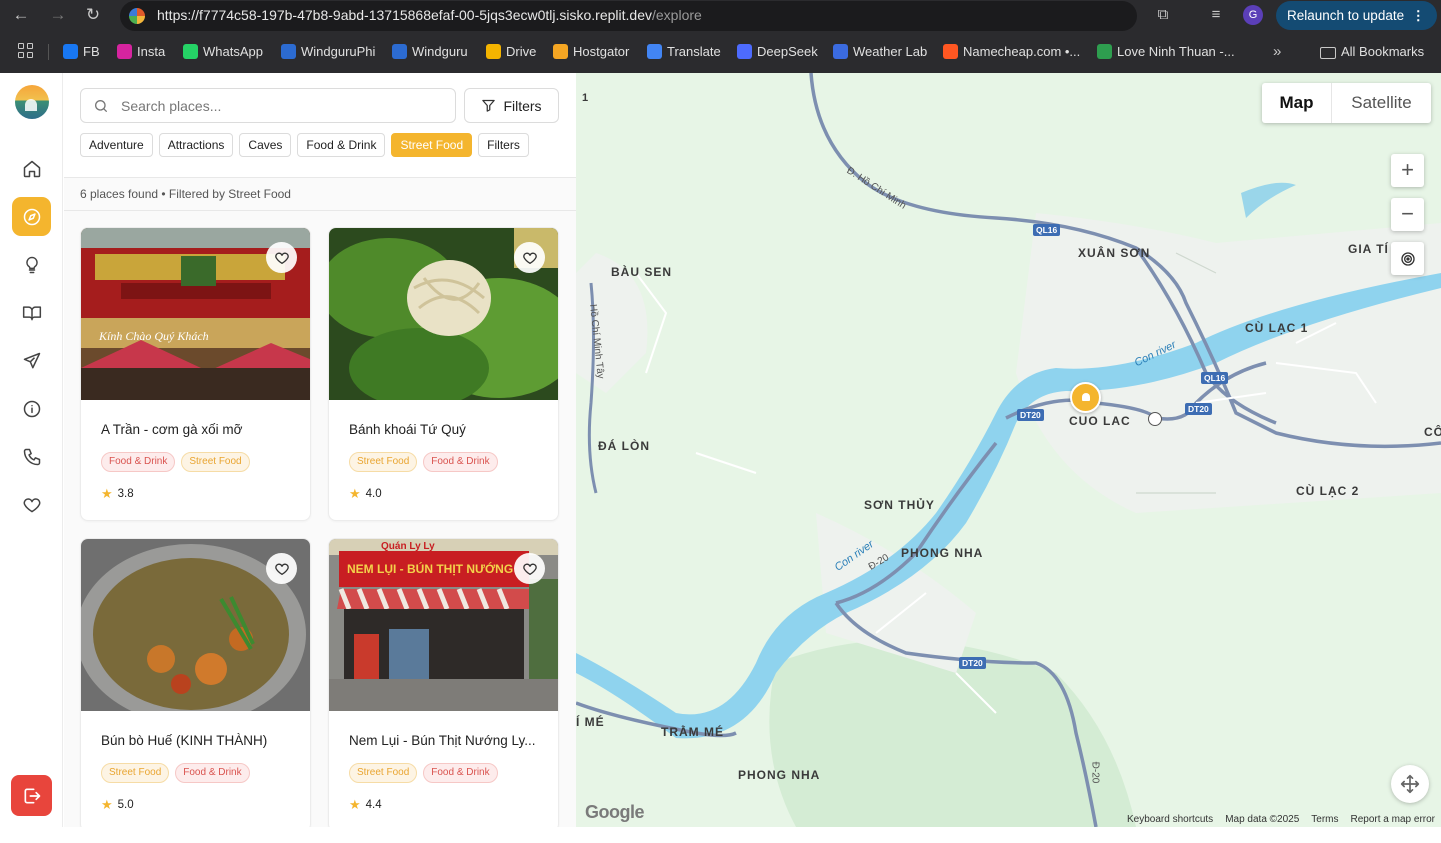  What do you see at coordinates (511, 52) in the screenshot?
I see `bookmark-item: Drive` at bounding box center [511, 52].